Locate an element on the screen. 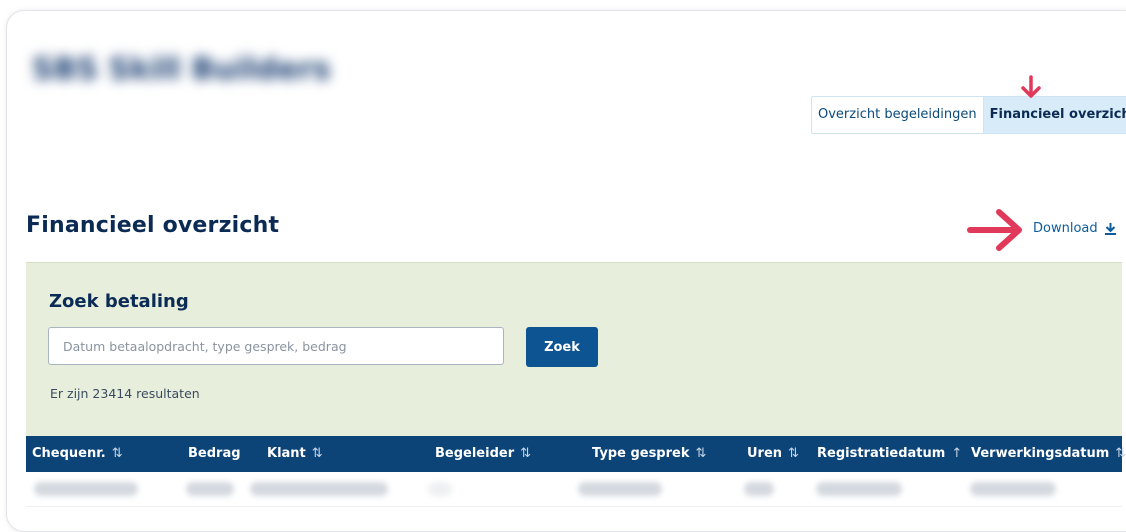 The image size is (1126, 532). column-header-chequenr: Chequenr. ⇅ is located at coordinates (77, 454).